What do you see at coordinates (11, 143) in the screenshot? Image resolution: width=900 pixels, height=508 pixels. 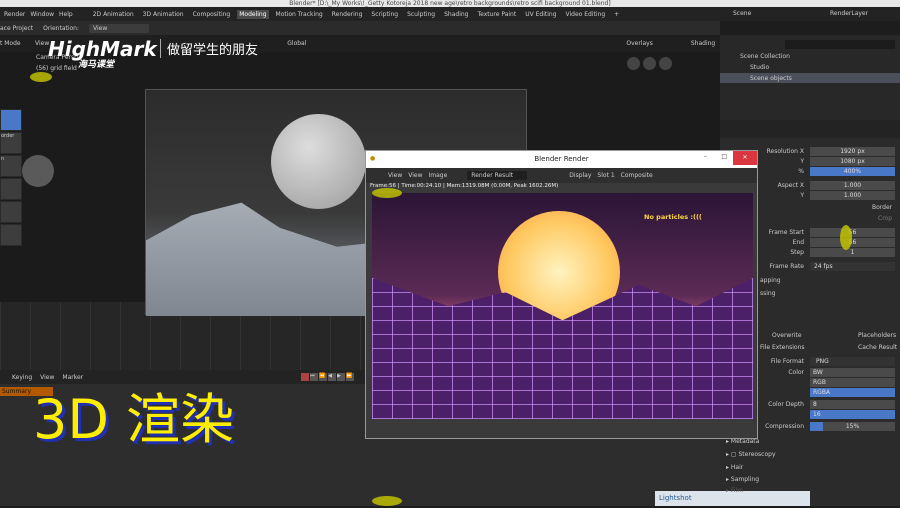 I see `tool-button: order` at bounding box center [11, 143].